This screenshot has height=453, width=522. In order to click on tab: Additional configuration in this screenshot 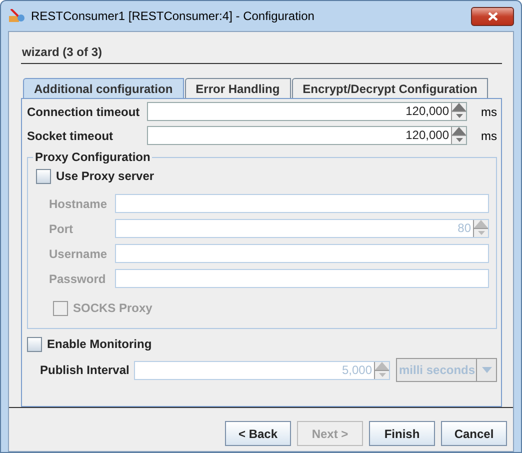, I will do `click(103, 88)`.